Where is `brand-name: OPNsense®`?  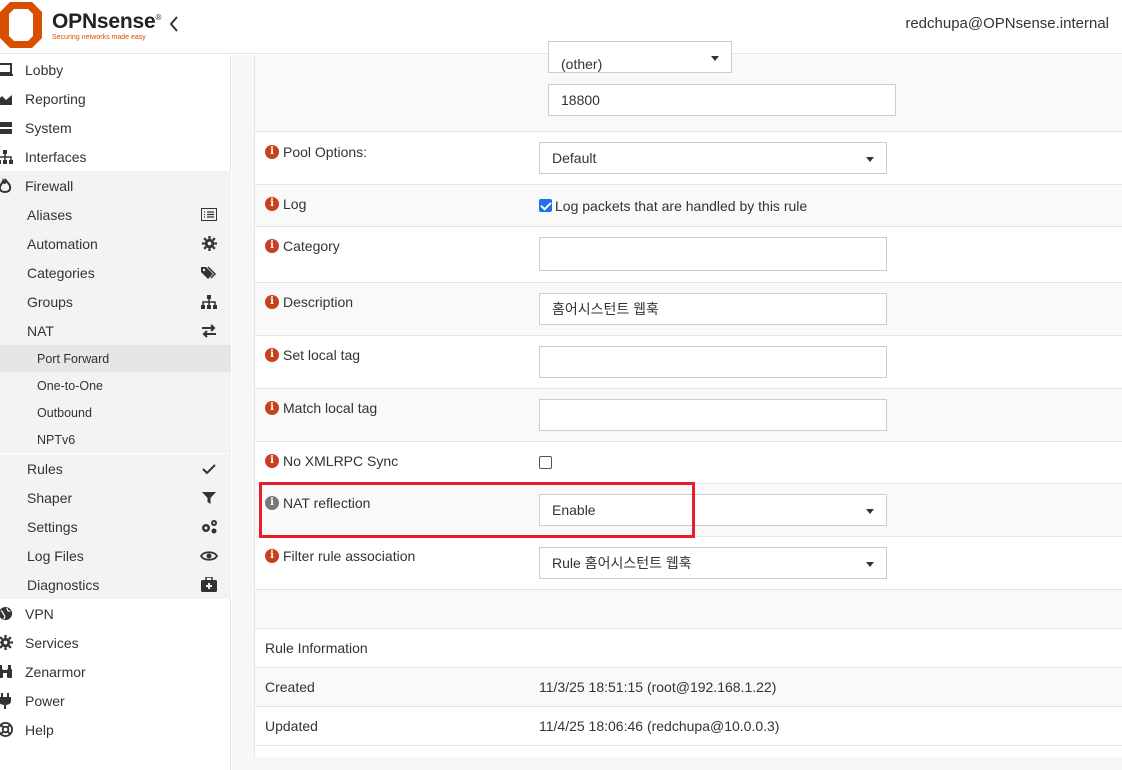 brand-name: OPNsense® is located at coordinates (107, 21).